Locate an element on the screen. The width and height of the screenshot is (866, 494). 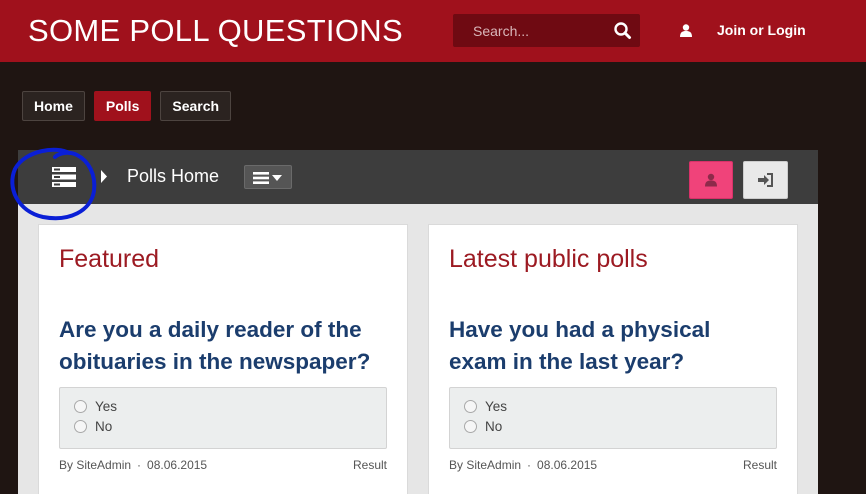
nav-search-button: Search is located at coordinates (196, 106).